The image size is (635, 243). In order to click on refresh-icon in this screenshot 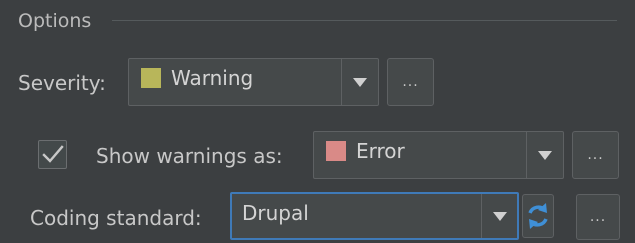, I will do `click(538, 216)`.